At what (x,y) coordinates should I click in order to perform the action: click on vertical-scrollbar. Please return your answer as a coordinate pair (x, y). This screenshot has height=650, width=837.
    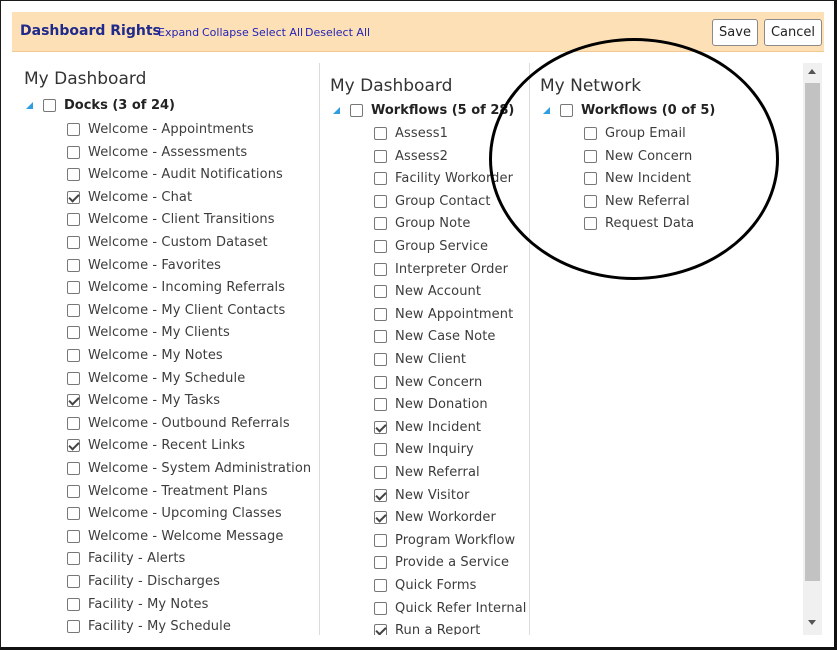
    Looking at the image, I should click on (812, 349).